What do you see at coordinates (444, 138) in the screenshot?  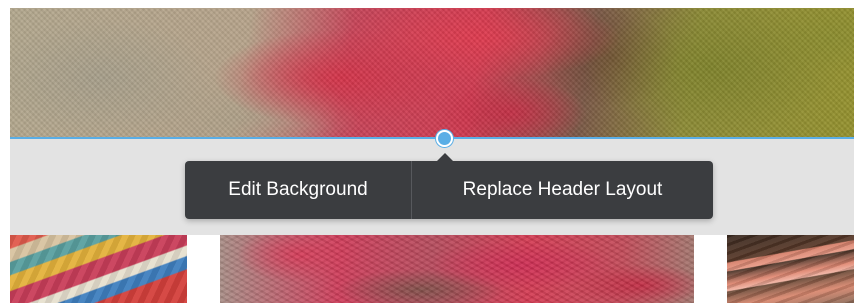 I see `header-resize-handle` at bounding box center [444, 138].